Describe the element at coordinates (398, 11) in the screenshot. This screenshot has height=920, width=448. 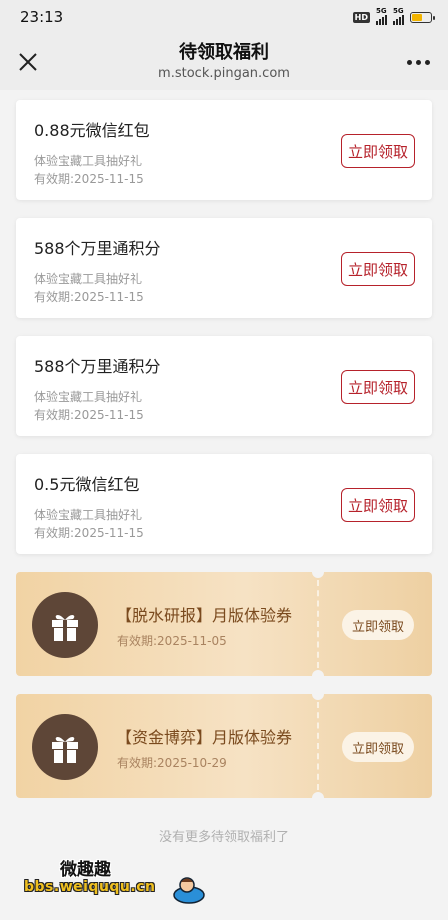
I see `signal-2-label: 5G` at that location.